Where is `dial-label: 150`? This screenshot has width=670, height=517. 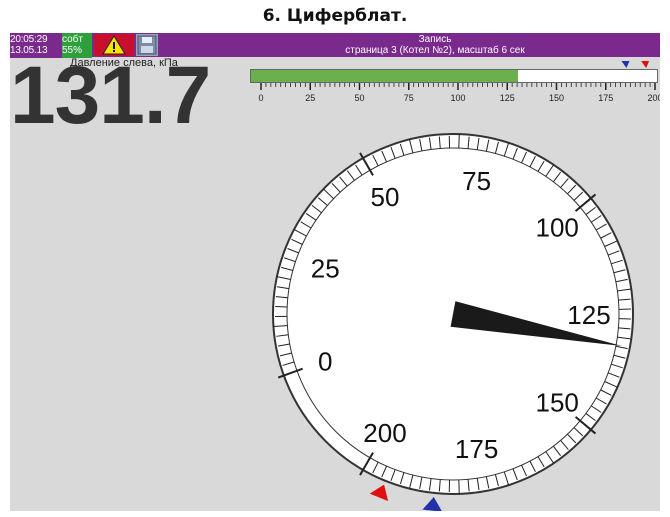 dial-label: 150 is located at coordinates (556, 402).